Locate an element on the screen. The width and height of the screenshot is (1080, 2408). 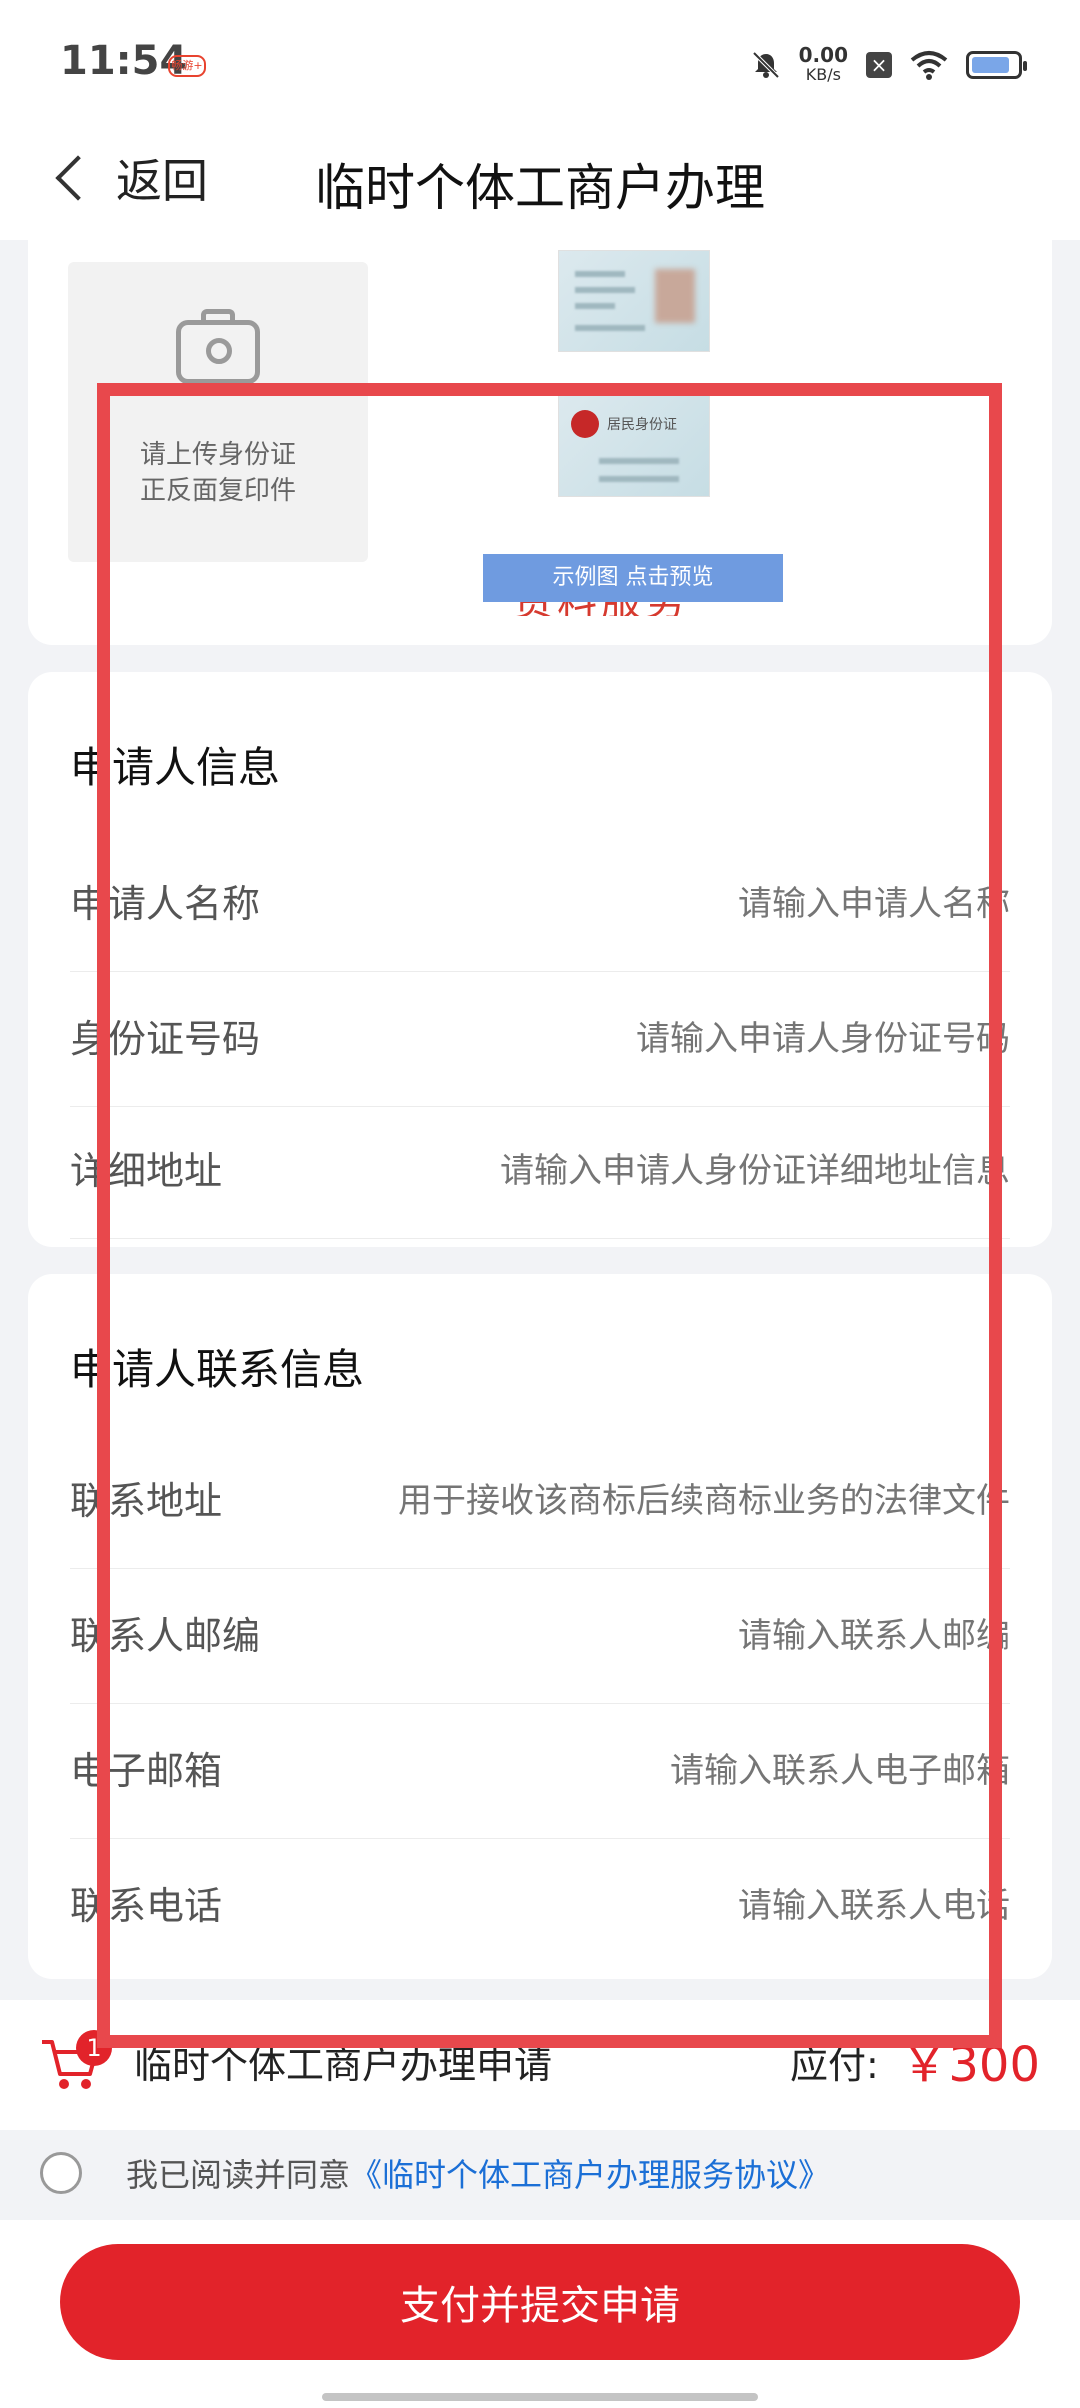
phone-row: 联系电话 is located at coordinates (540, 1906).